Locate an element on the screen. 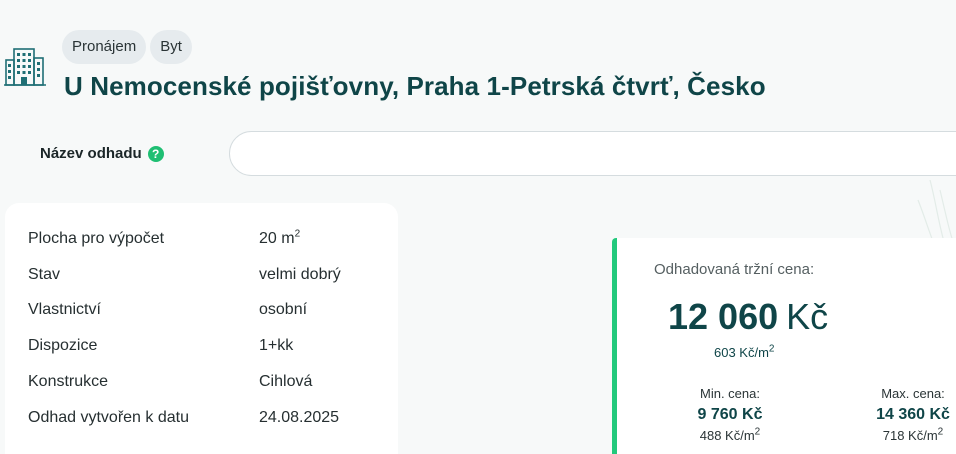 Image resolution: width=956 pixels, height=454 pixels. building-icon is located at coordinates (25, 67).